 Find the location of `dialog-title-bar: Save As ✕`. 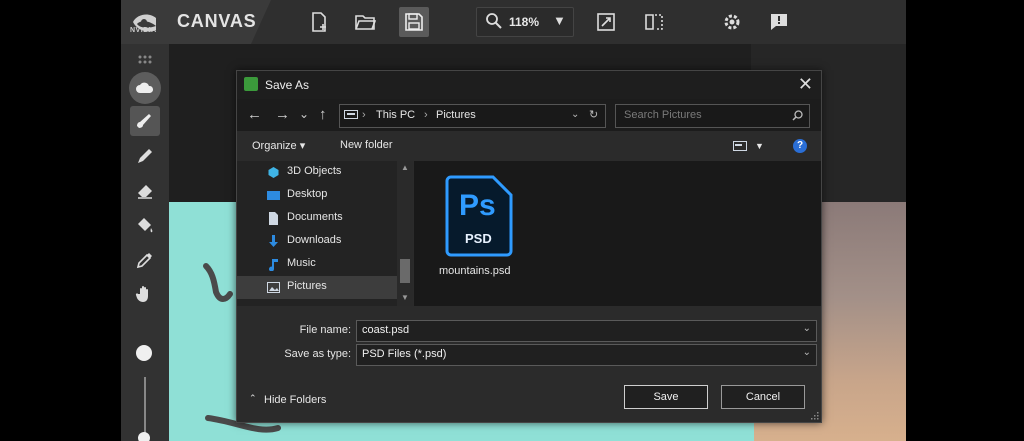

dialog-title-bar: Save As ✕ is located at coordinates (529, 85).